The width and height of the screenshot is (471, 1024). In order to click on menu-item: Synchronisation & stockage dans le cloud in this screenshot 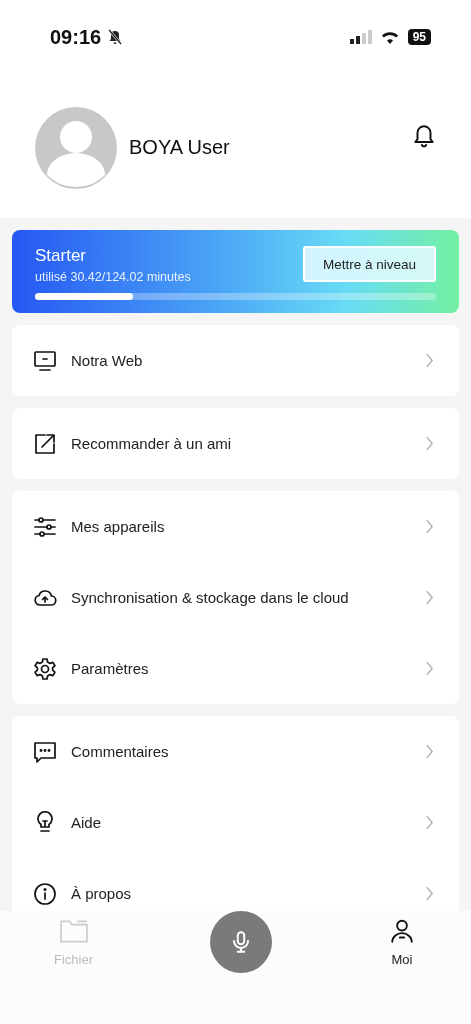, I will do `click(235, 597)`.